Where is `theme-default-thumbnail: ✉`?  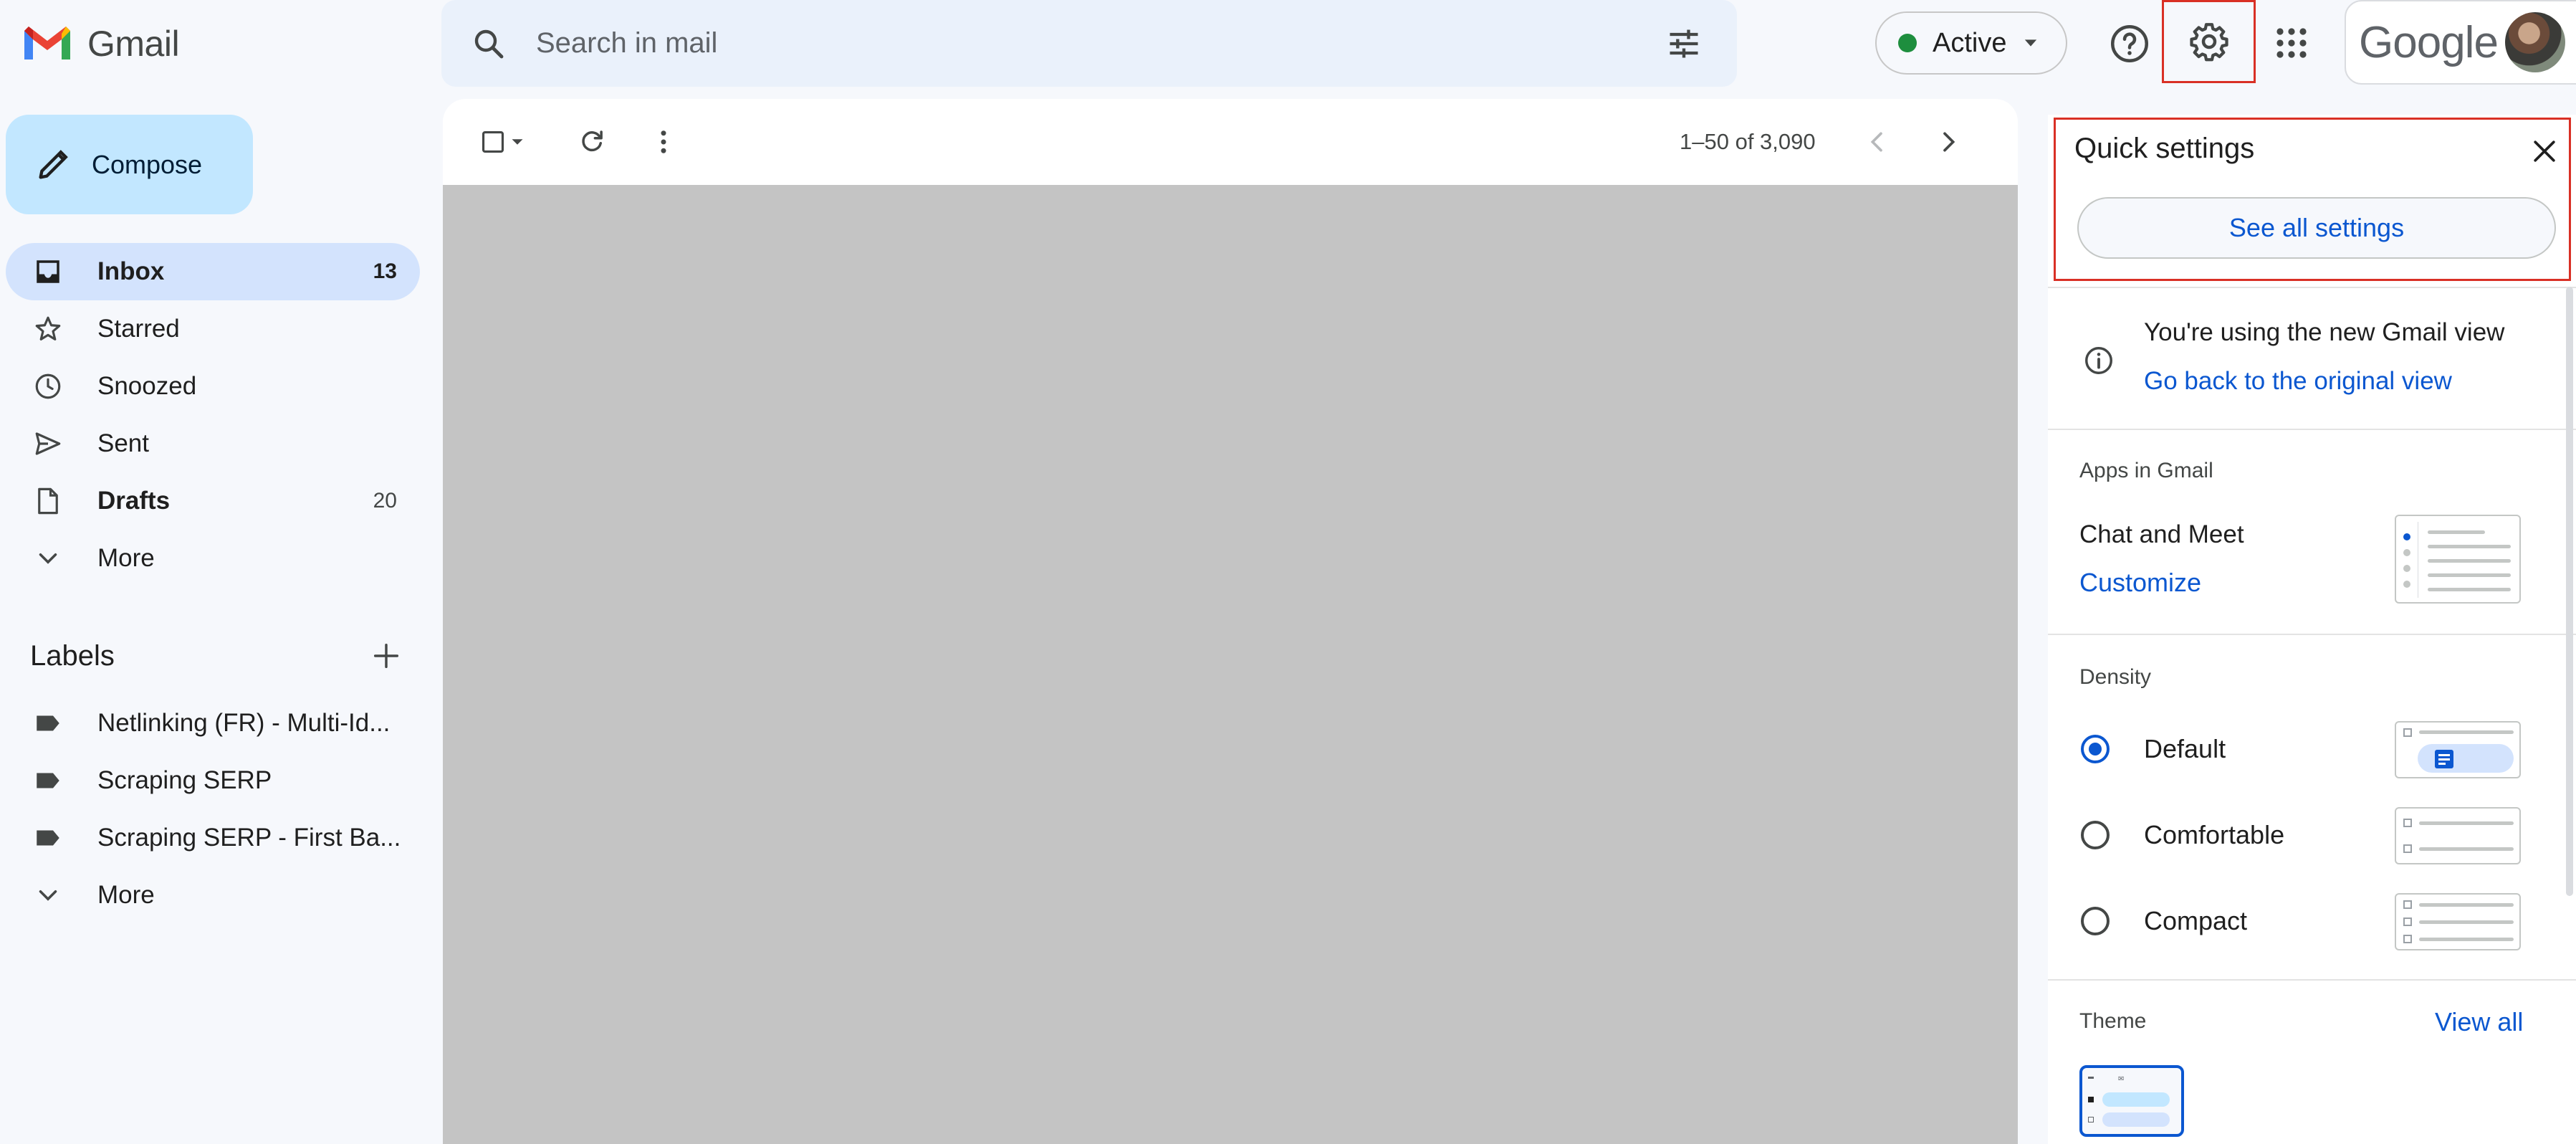 theme-default-thumbnail: ✉ is located at coordinates (2131, 1101).